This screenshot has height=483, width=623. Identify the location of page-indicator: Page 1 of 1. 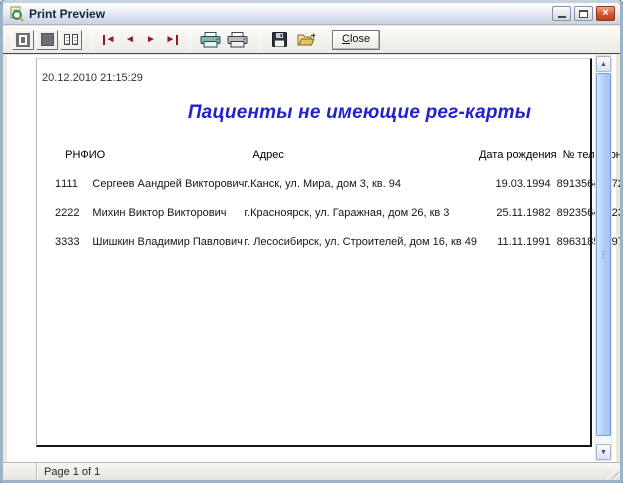
(72, 471).